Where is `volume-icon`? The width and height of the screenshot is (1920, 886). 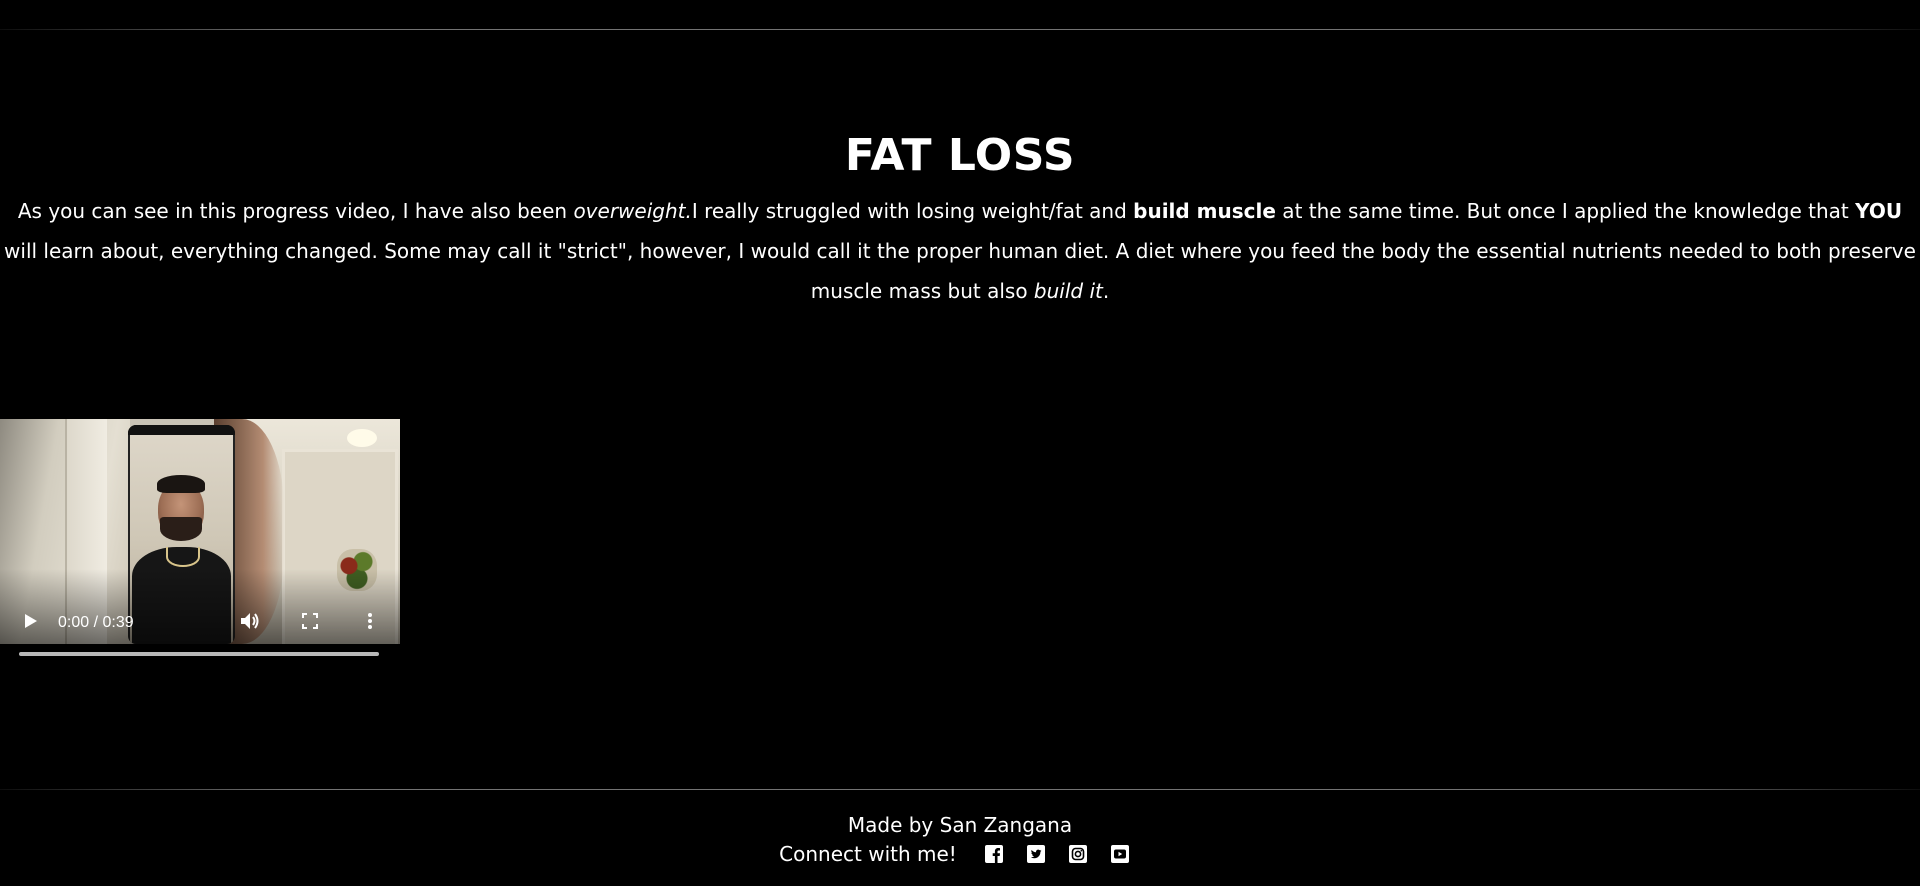
volume-icon is located at coordinates (250, 623).